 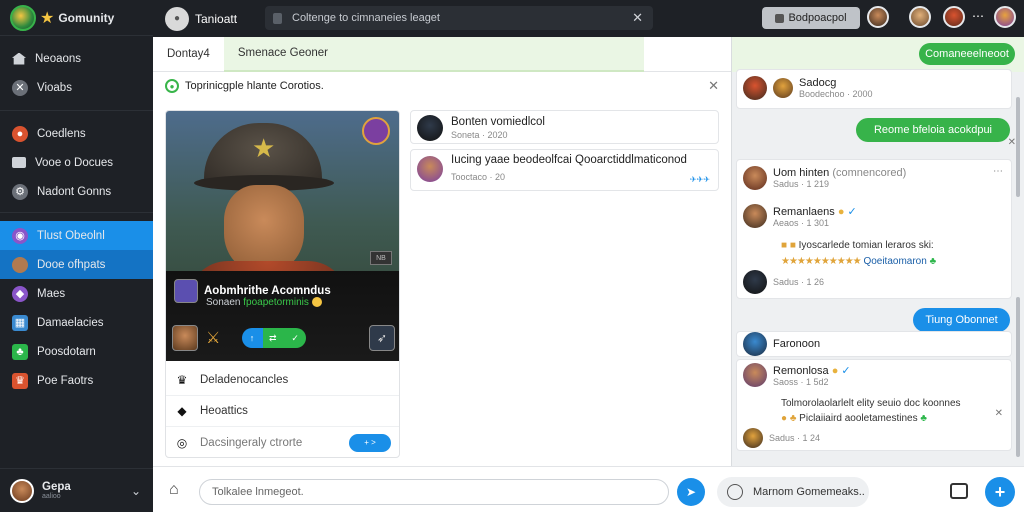 What do you see at coordinates (20, 380) in the screenshot?
I see `trophy-icon: ♛` at bounding box center [20, 380].